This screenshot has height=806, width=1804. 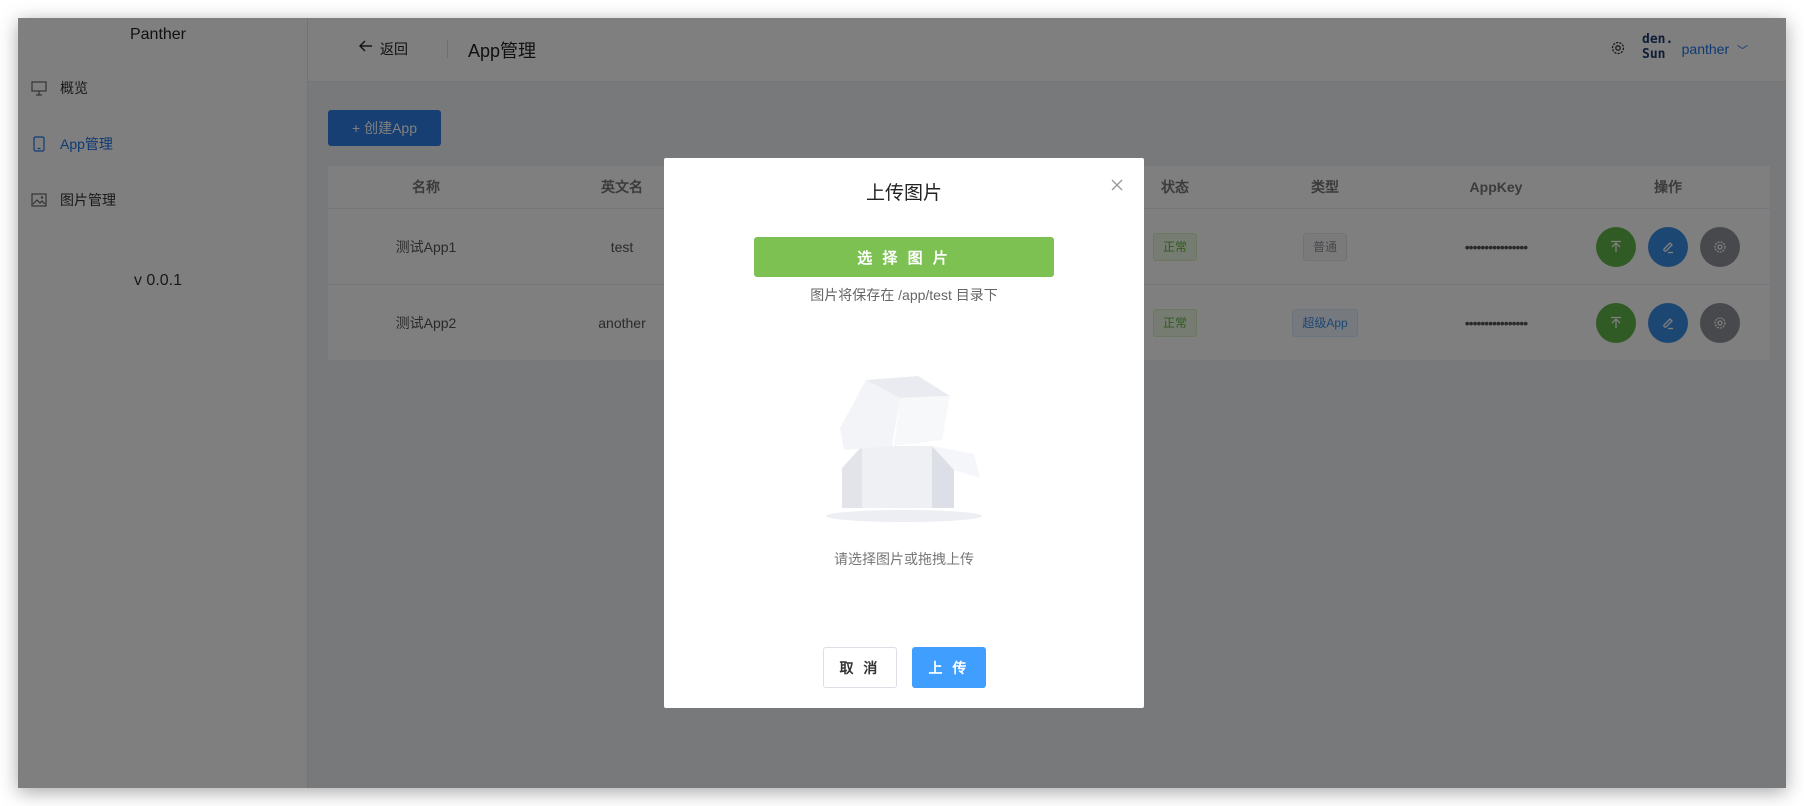 I want to click on cancel-button: 取 消, so click(x=860, y=667).